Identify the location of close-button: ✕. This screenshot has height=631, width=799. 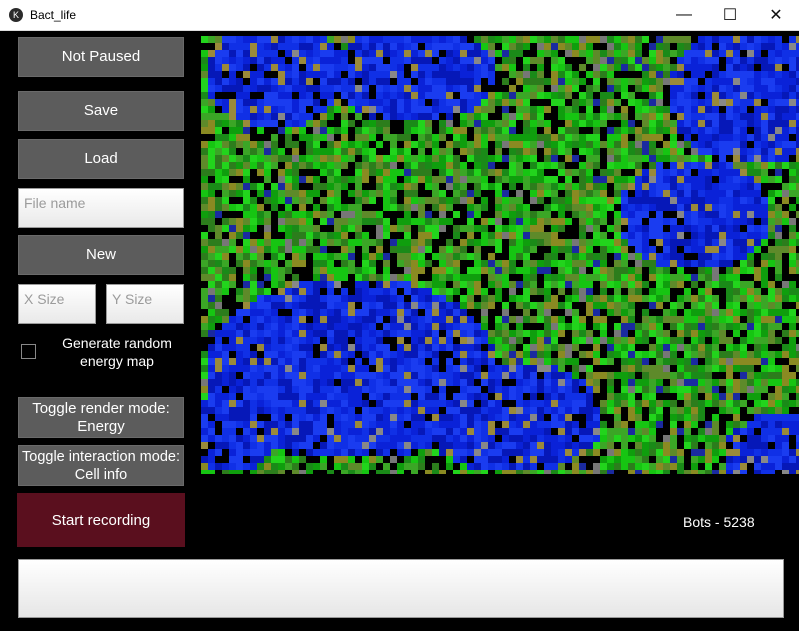
(776, 15).